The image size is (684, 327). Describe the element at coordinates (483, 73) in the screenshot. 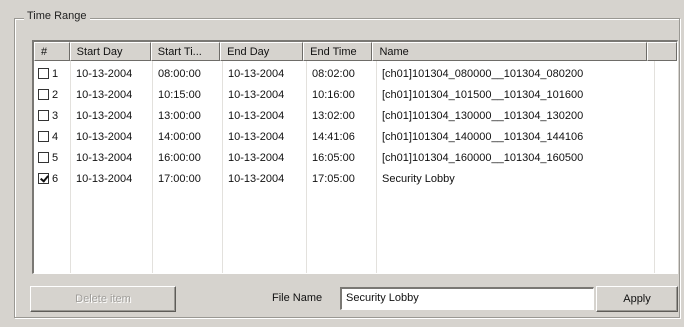

I see `name-cell: [ch01]101304_080000__101304_080200` at that location.